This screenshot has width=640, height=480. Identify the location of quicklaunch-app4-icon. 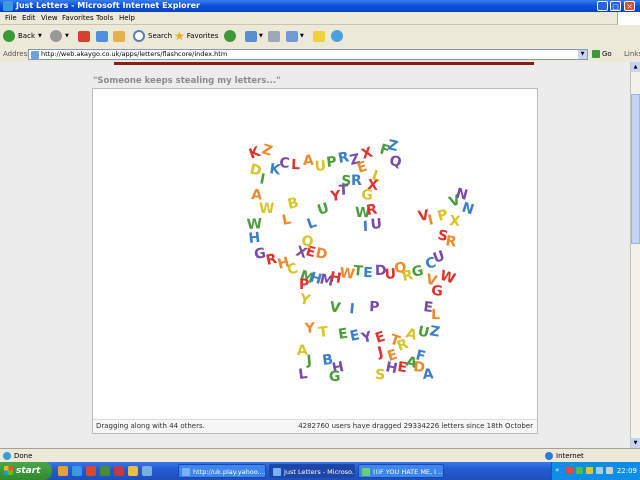
(147, 471).